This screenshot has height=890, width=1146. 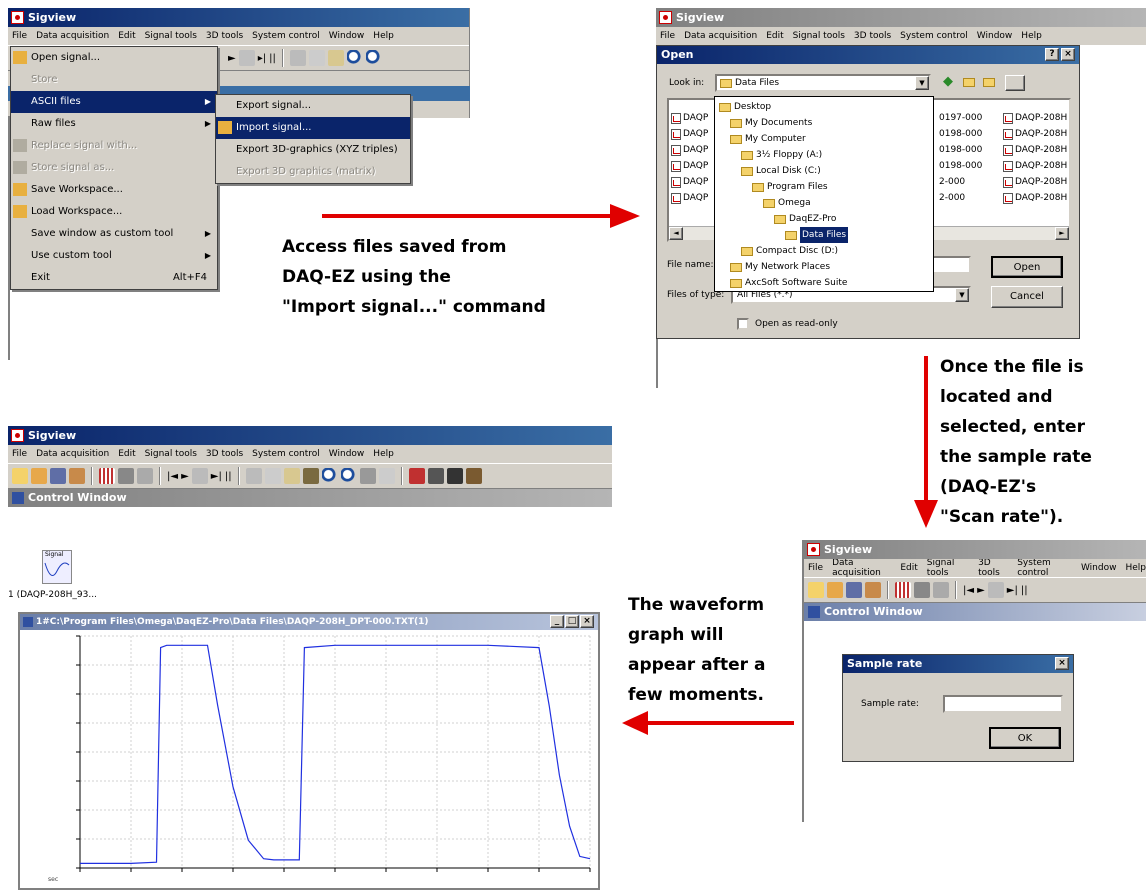 I want to click on cut-icon, so click(x=297, y=58).